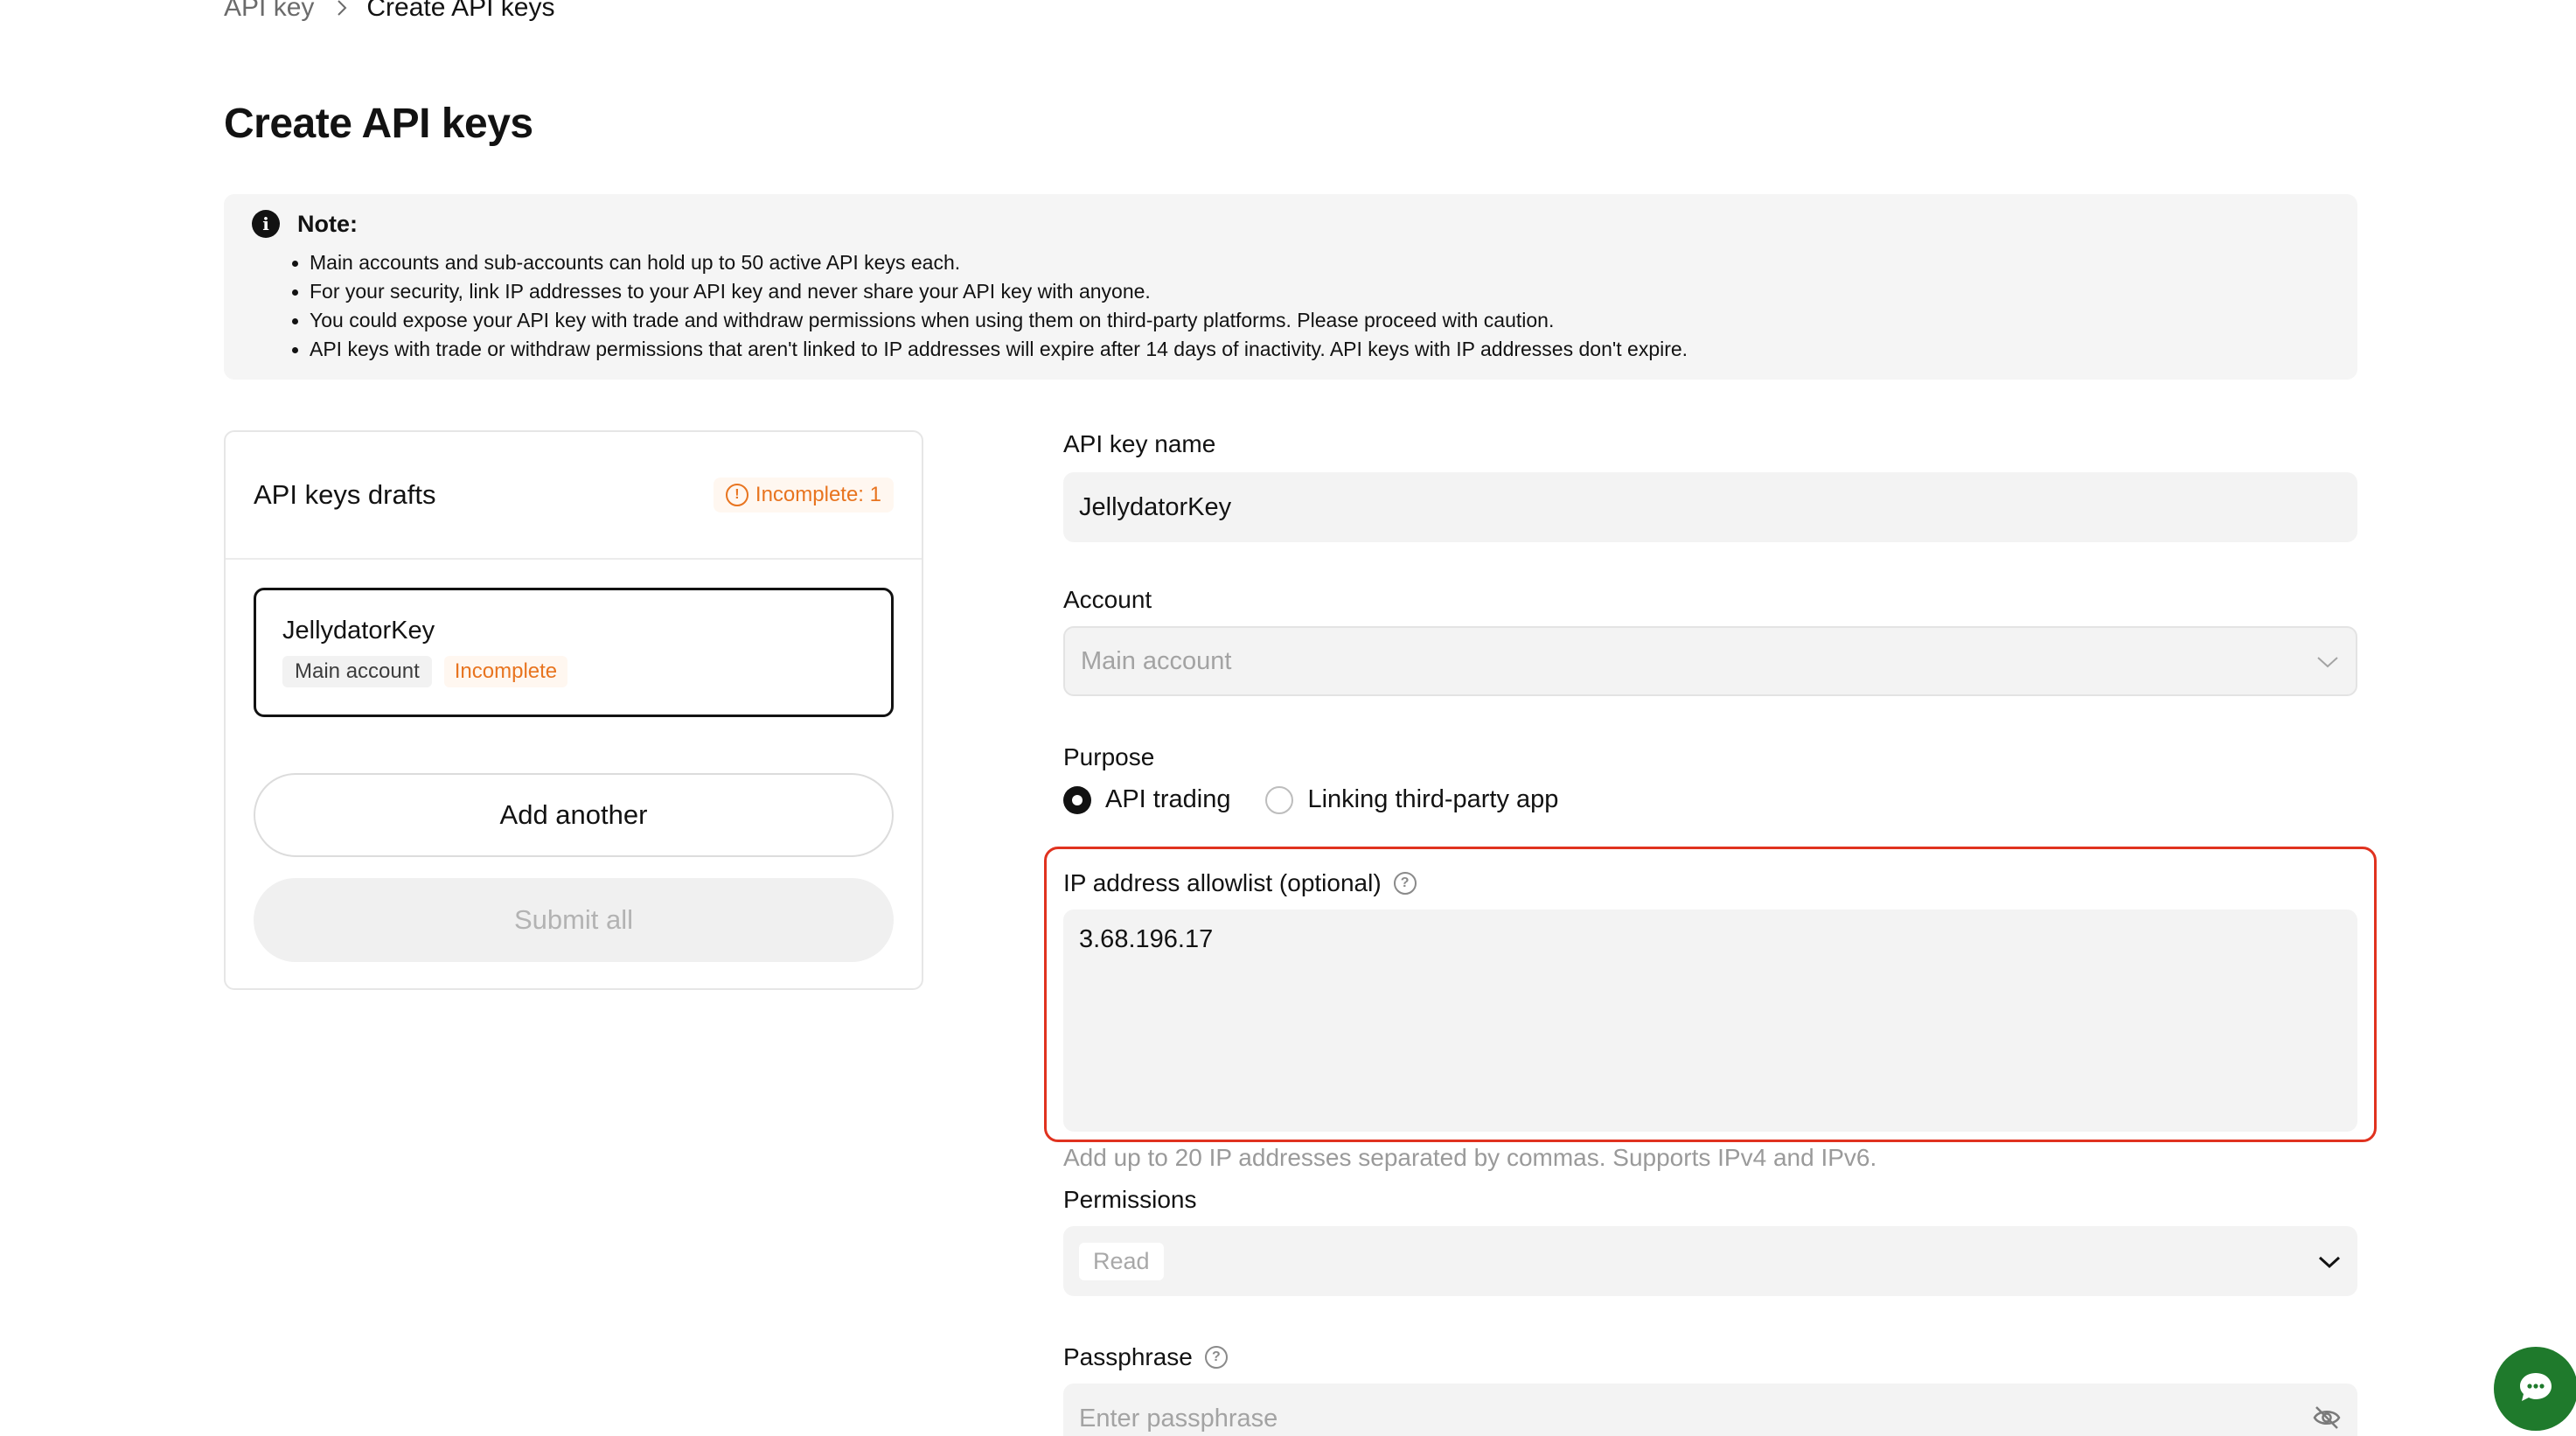 The height and width of the screenshot is (1436, 2576). What do you see at coordinates (1139, 443) in the screenshot?
I see `api-key-name-label: API key name` at bounding box center [1139, 443].